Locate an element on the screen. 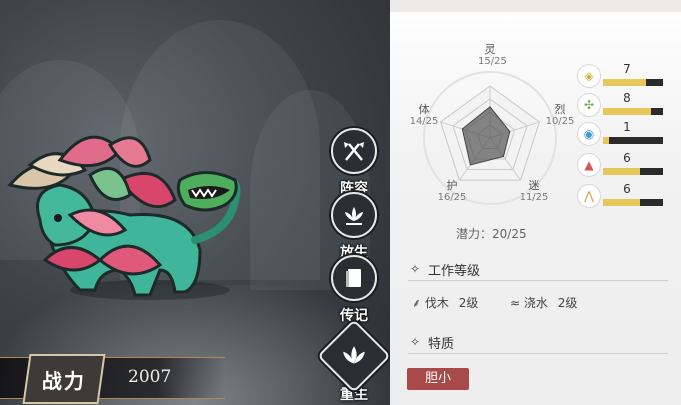 The image size is (681, 405). combat-power-badge: 战力 is located at coordinates (64, 379).